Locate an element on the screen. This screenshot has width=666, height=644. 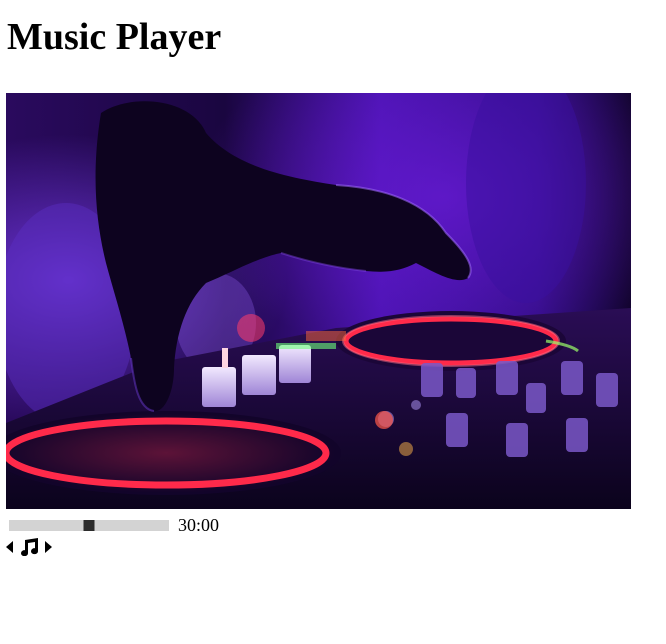
progress-bar is located at coordinates (89, 525).